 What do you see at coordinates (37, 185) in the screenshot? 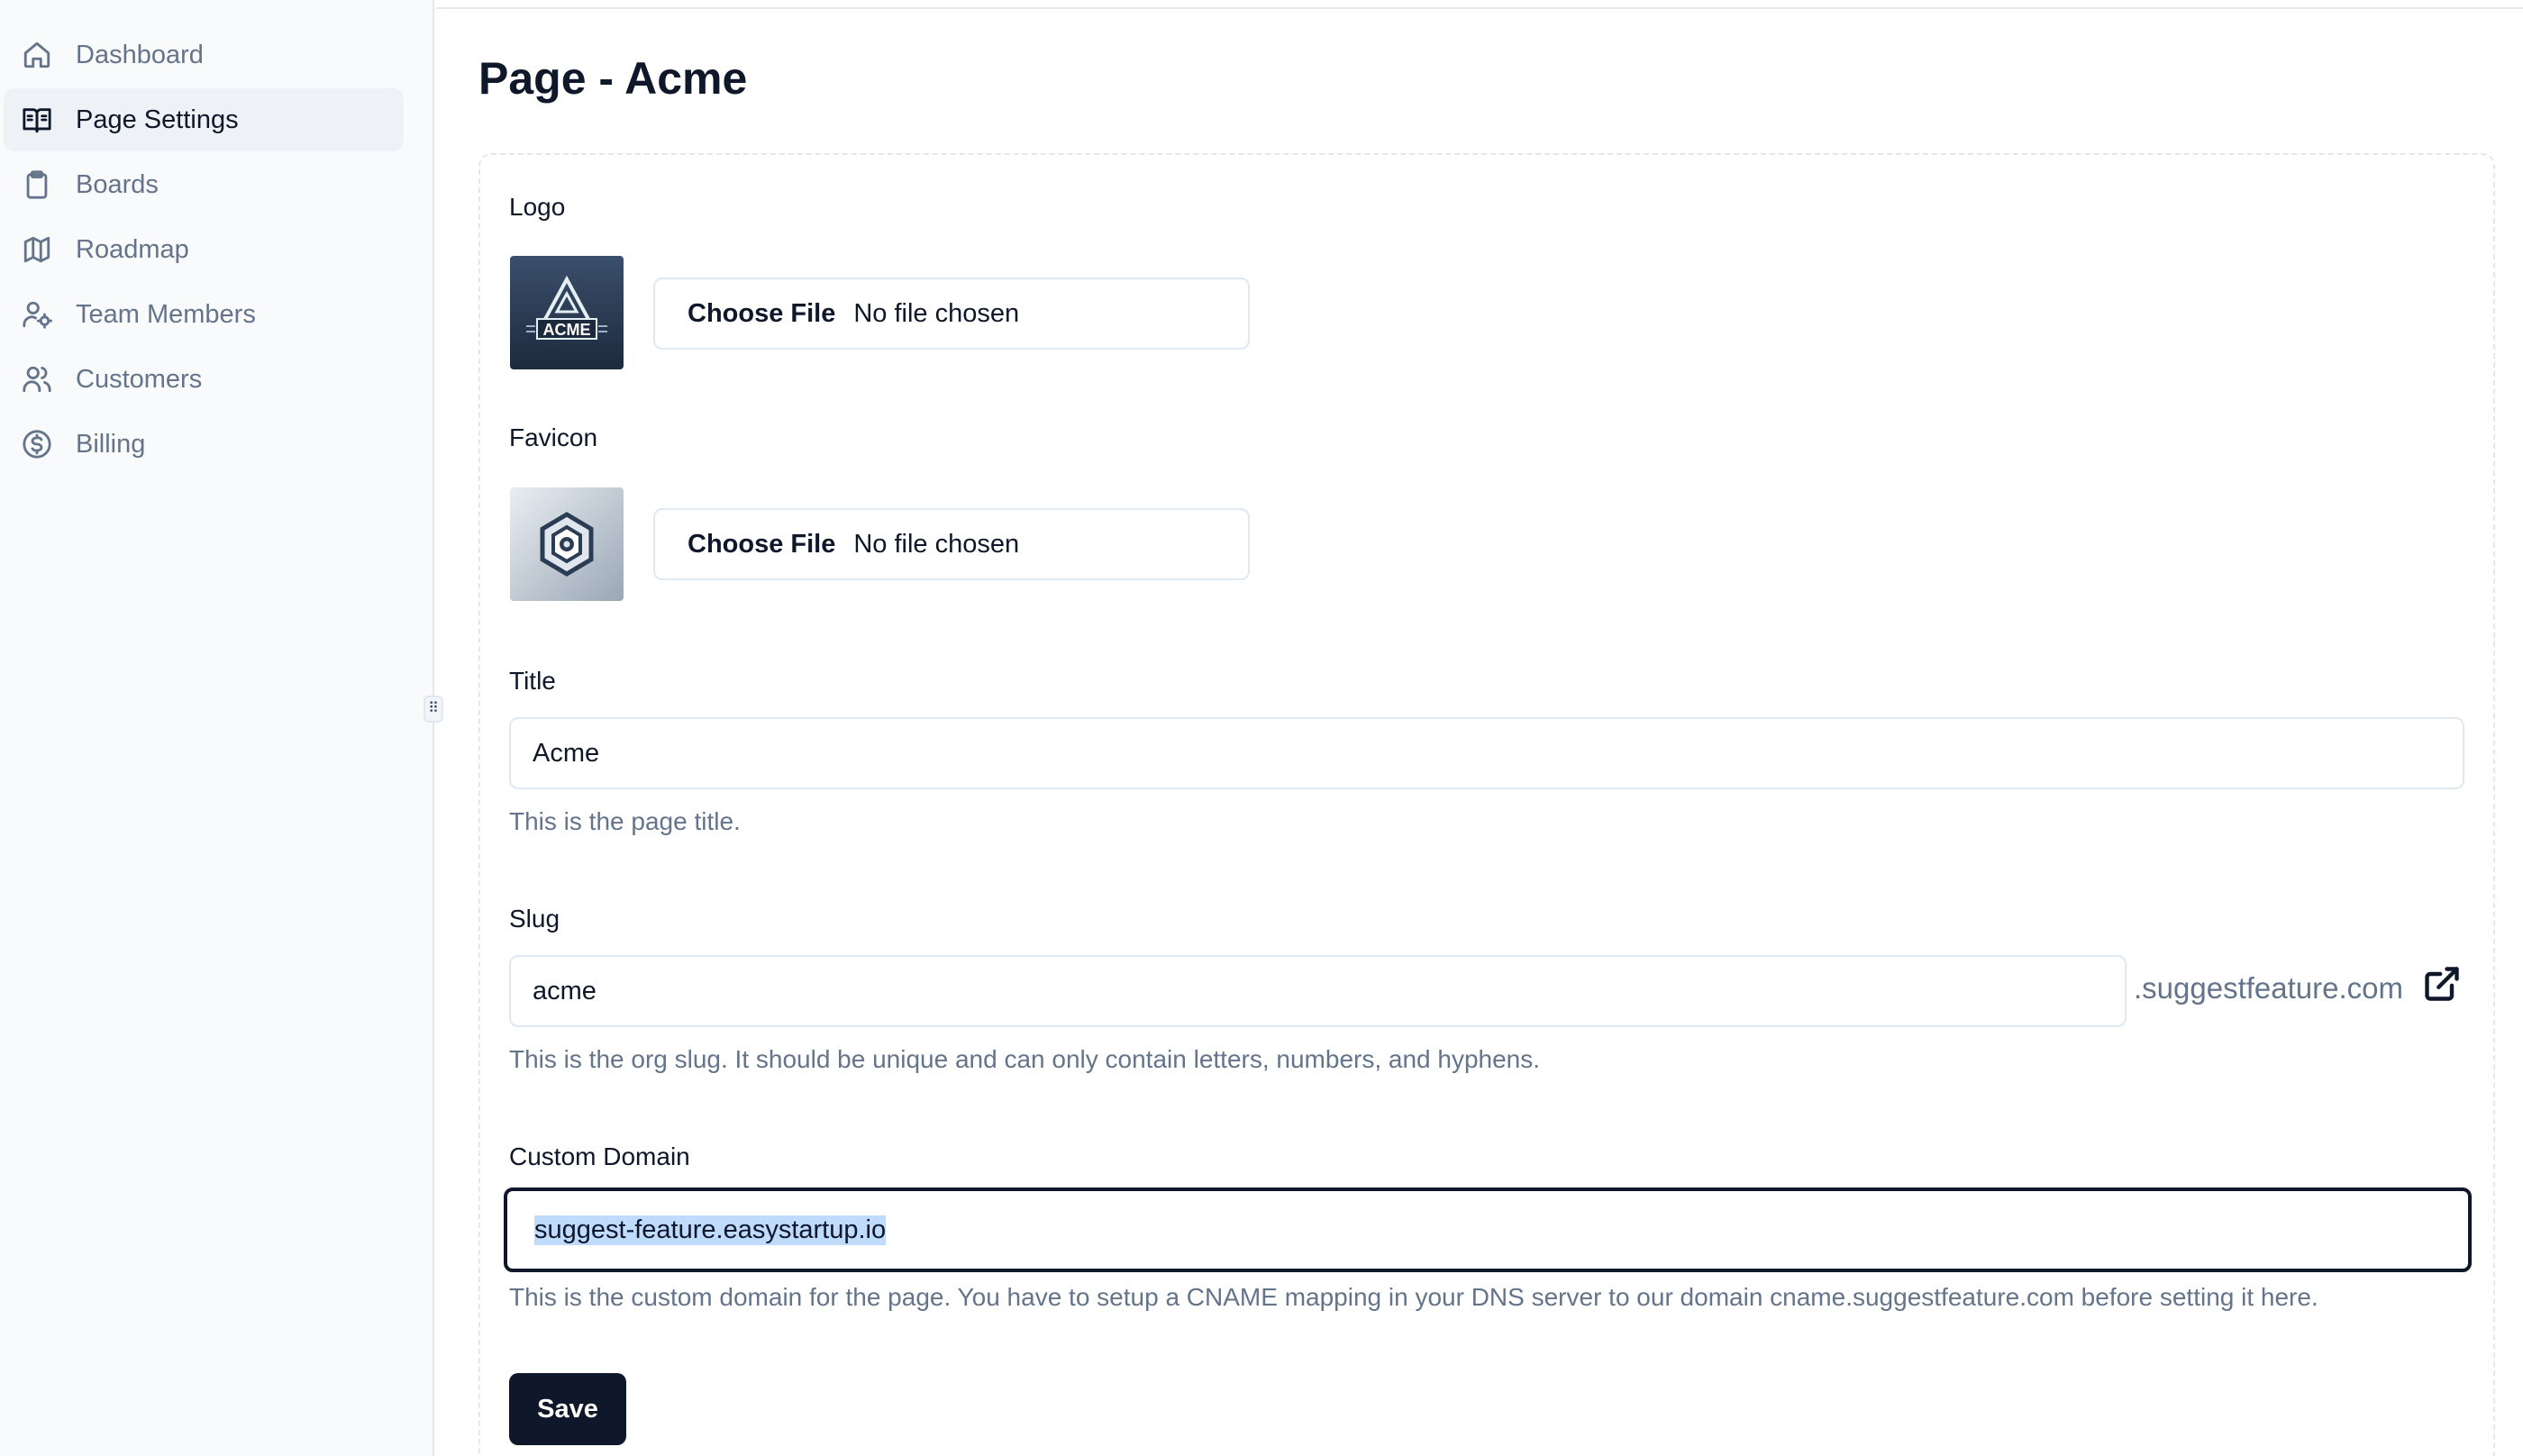
I see `clipboard-icon` at bounding box center [37, 185].